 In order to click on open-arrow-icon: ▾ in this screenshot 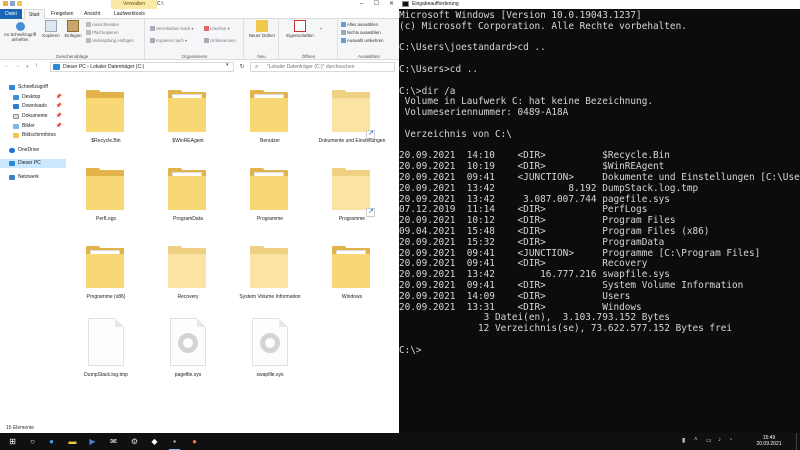, I will do `click(321, 28)`.